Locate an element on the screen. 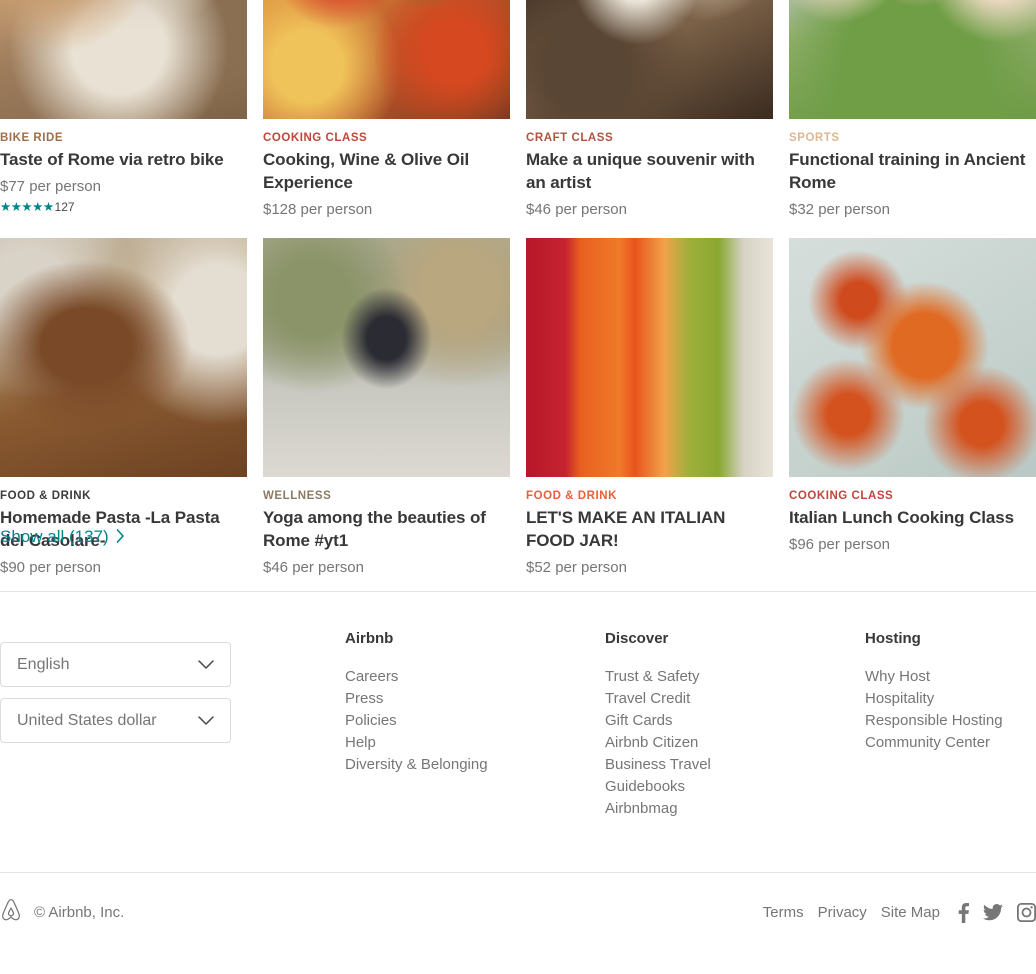 This screenshot has height=974, width=1036. footer-link-business-travel: Business Travel is located at coordinates (735, 765).